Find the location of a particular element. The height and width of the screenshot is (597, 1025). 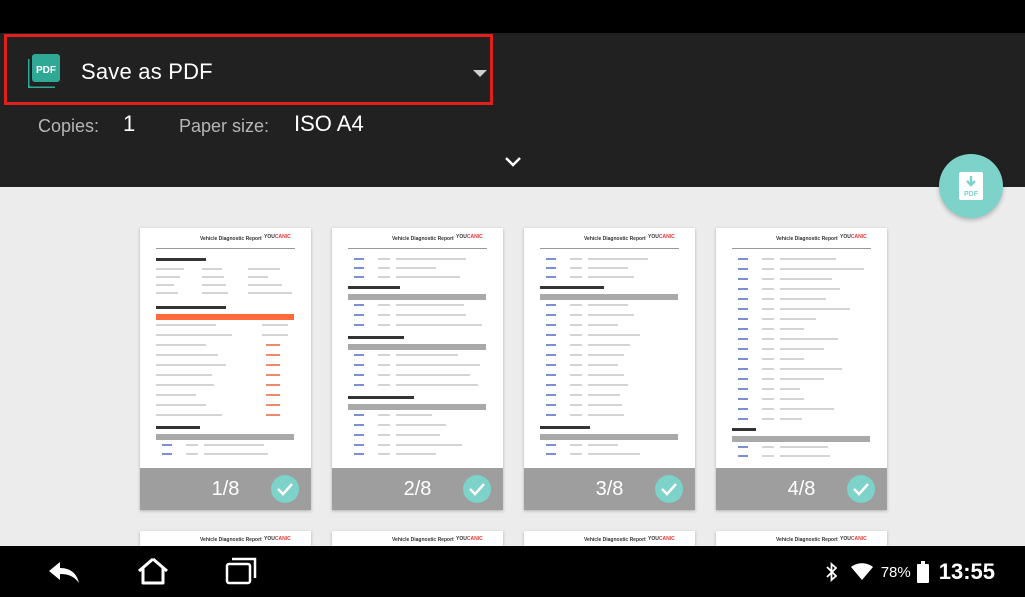

copies-value: 1 is located at coordinates (129, 124).